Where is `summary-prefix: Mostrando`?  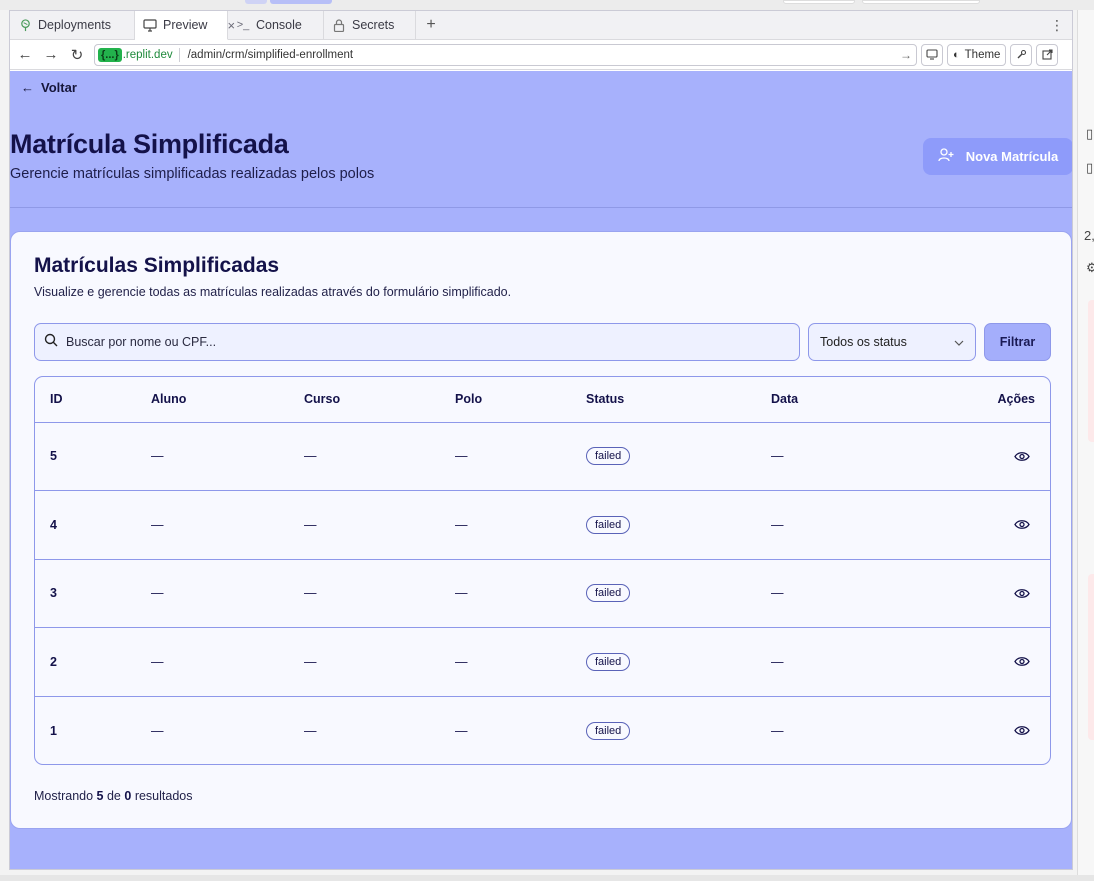 summary-prefix: Mostrando is located at coordinates (64, 796).